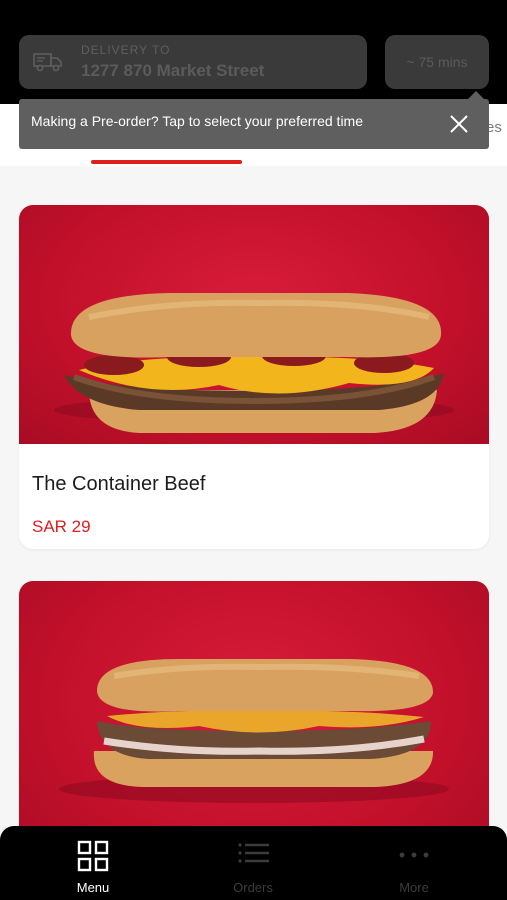  Describe the element at coordinates (459, 124) in the screenshot. I see `close-icon` at that location.